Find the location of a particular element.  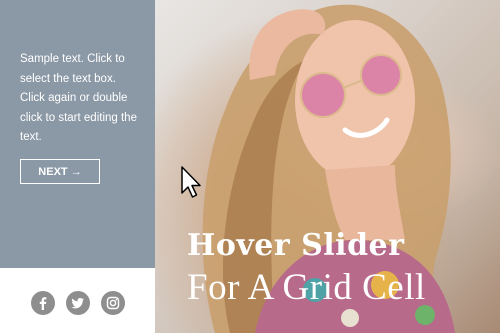

twitter-icon is located at coordinates (77, 302).